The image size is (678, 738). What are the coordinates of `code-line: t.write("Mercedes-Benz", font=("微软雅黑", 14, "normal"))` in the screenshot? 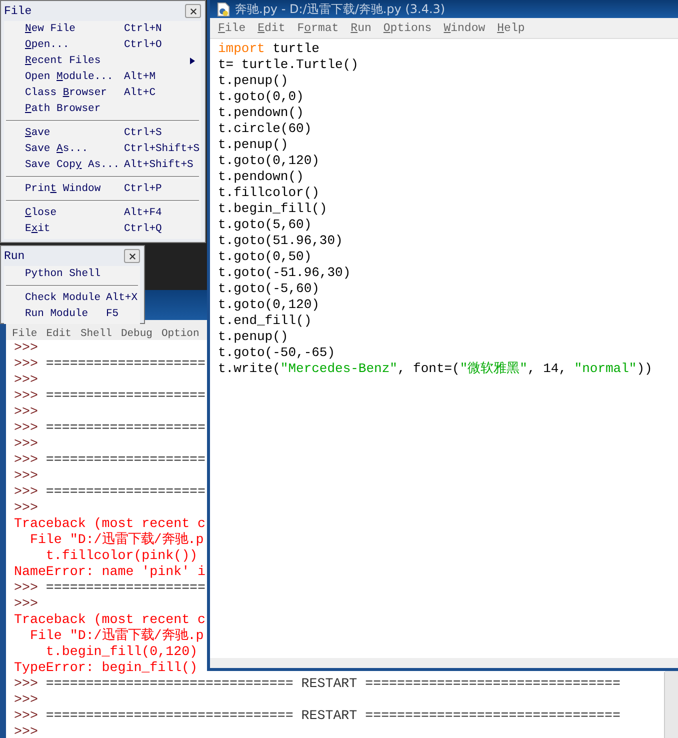 It's located at (435, 369).